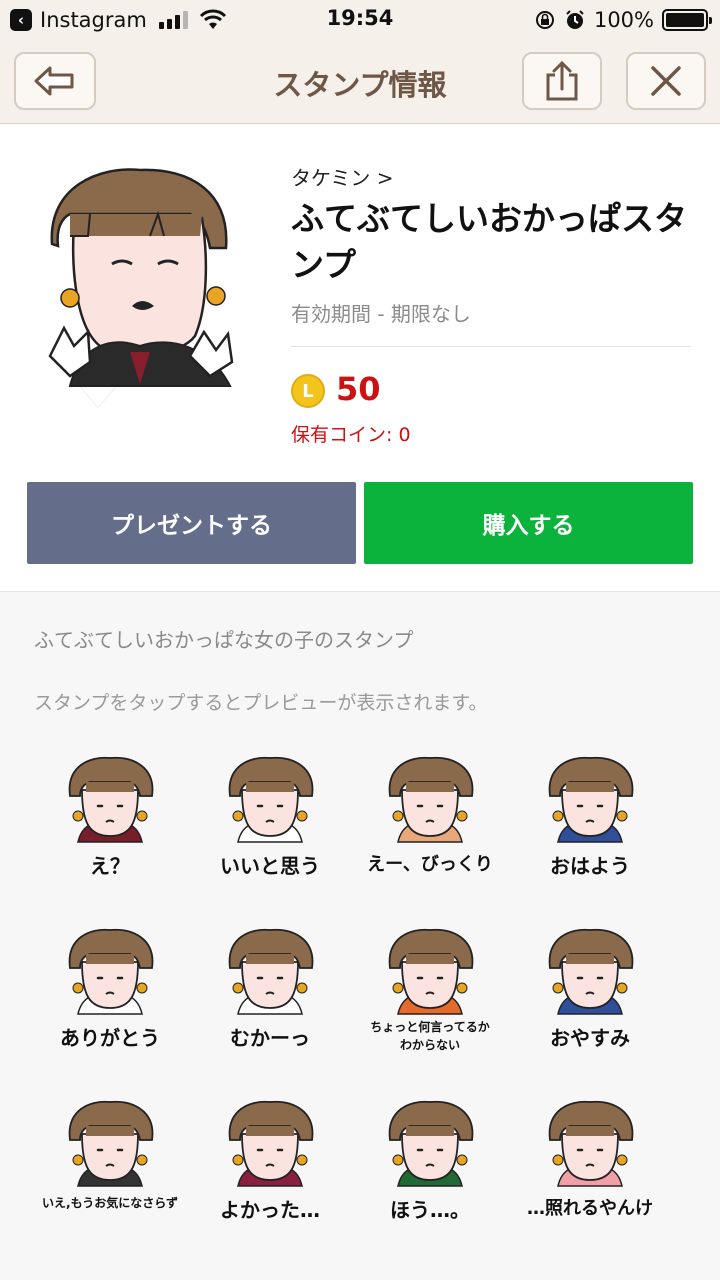 Image resolution: width=720 pixels, height=1280 pixels. I want to click on price: 50, so click(358, 389).